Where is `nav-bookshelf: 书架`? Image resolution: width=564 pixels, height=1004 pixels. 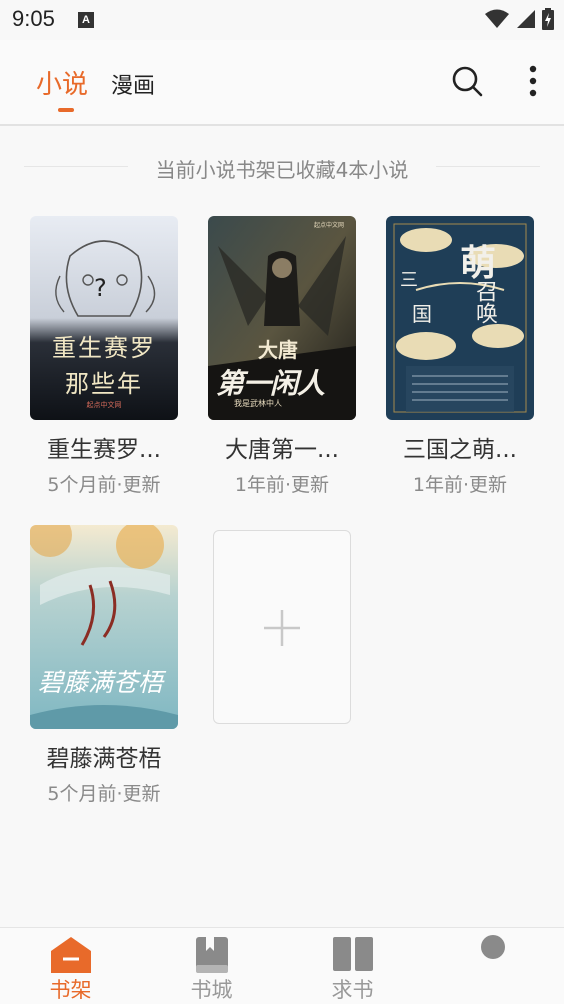 nav-bookshelf: 书架 is located at coordinates (70, 966).